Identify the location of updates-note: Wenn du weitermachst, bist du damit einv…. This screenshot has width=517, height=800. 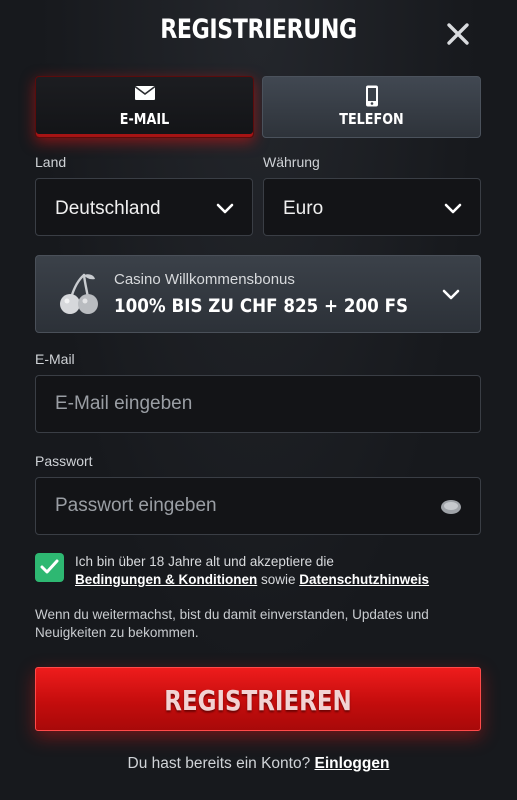
(232, 623).